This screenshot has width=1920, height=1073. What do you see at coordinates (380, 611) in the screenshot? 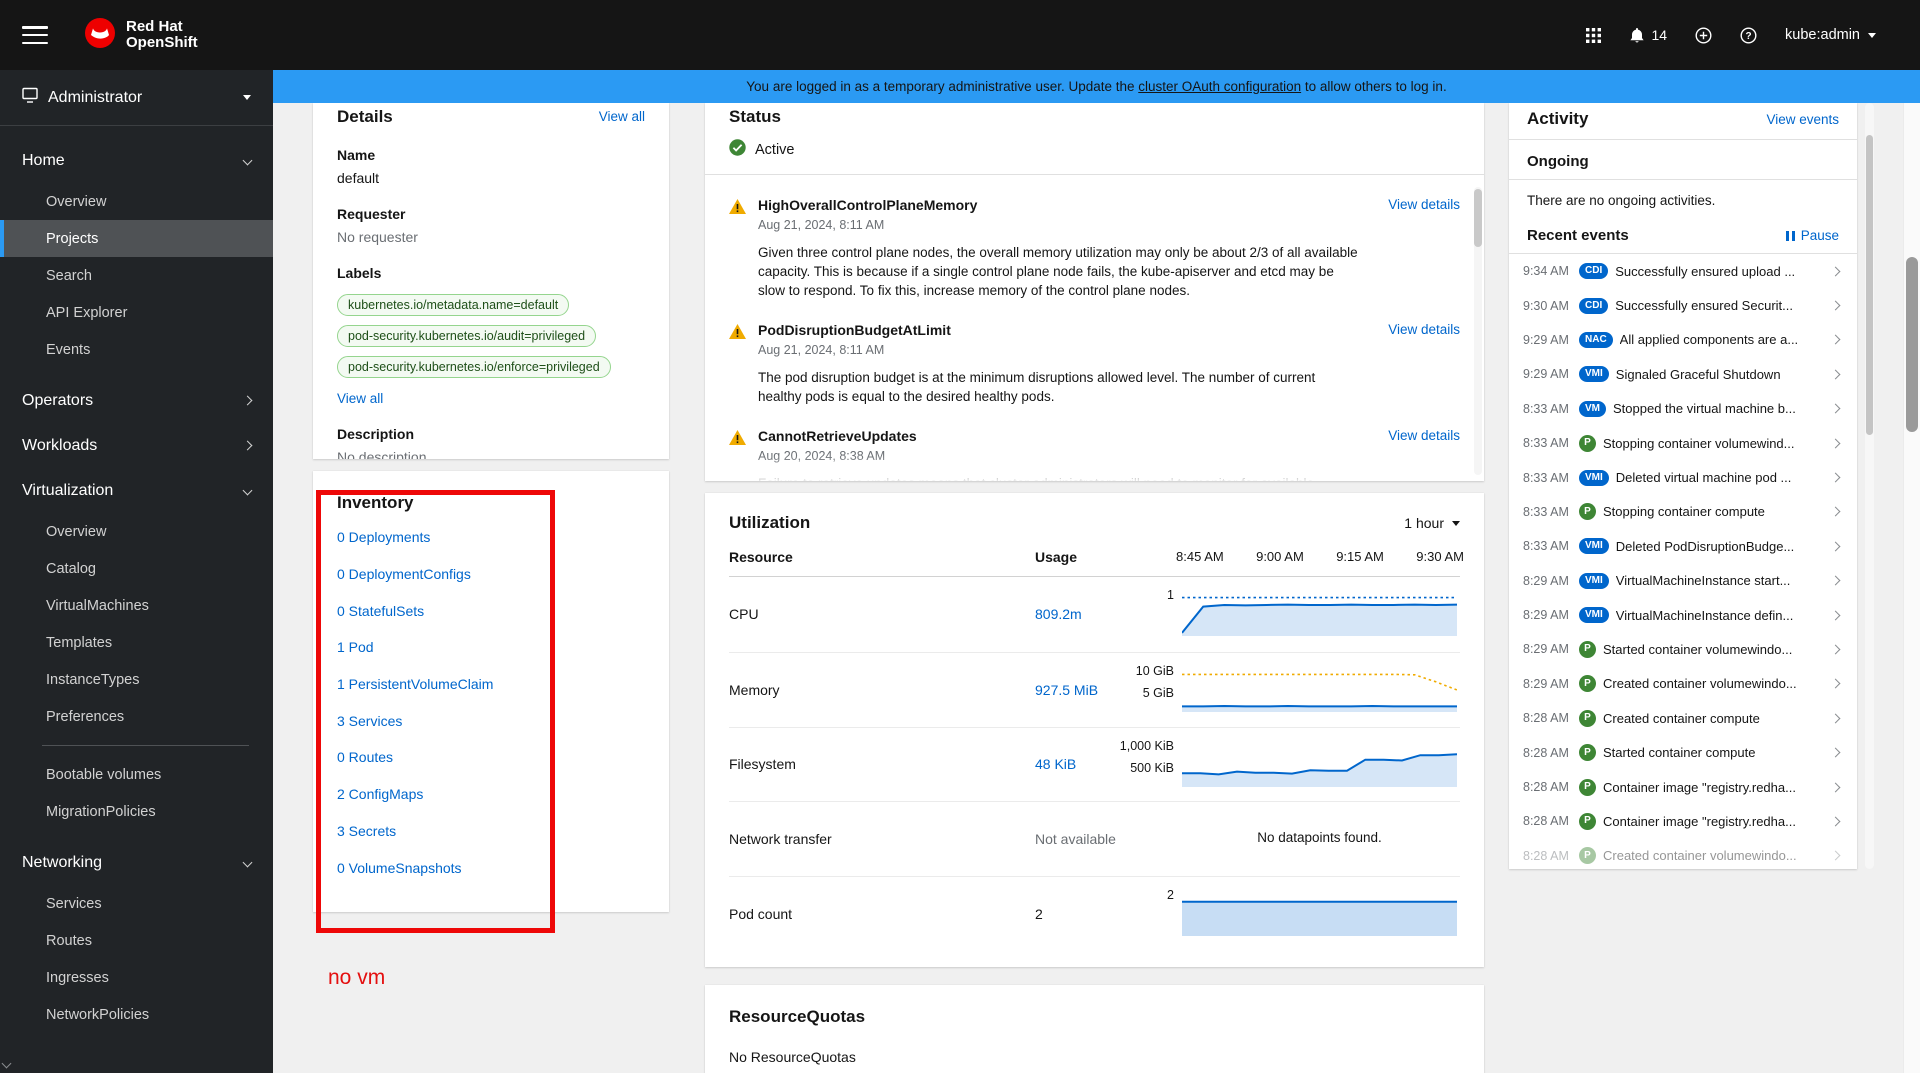
I see `inventory-link-statefulsets: 0 StatefulSets` at bounding box center [380, 611].